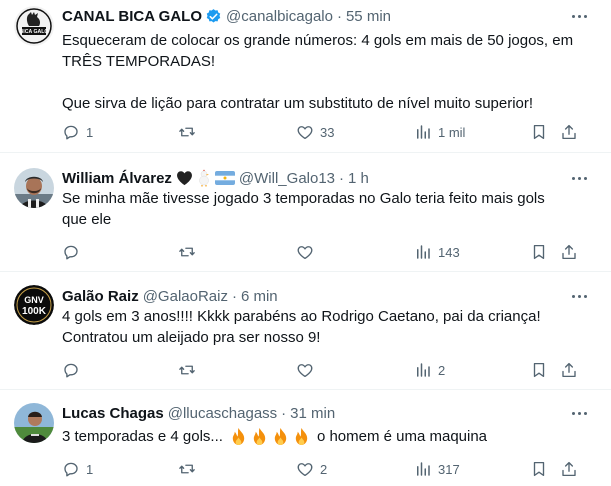  I want to click on views-count: 1 mil, so click(452, 132).